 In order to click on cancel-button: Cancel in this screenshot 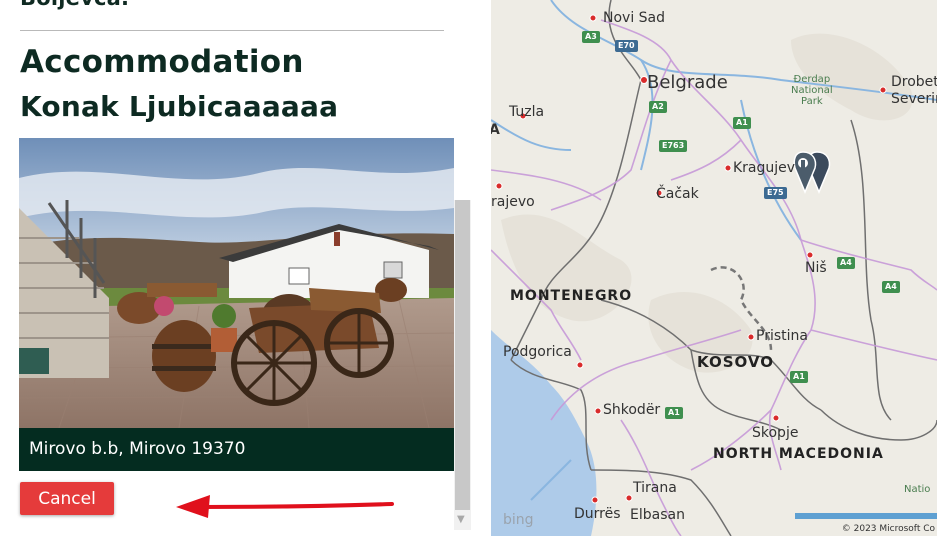, I will do `click(67, 498)`.